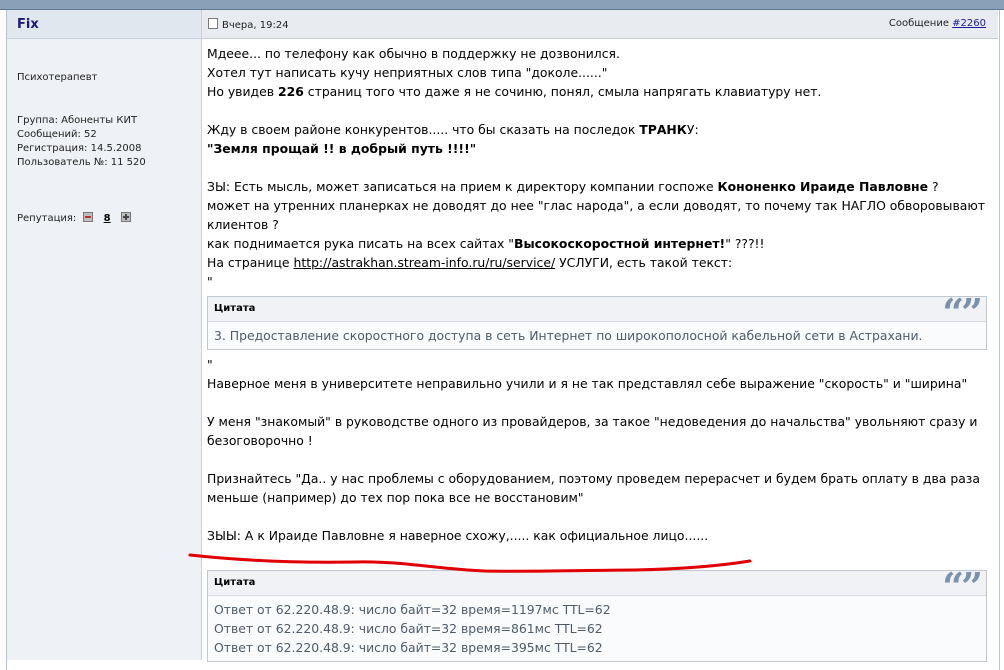 The width and height of the screenshot is (1004, 670). I want to click on reputation-value-link: 8, so click(107, 218).